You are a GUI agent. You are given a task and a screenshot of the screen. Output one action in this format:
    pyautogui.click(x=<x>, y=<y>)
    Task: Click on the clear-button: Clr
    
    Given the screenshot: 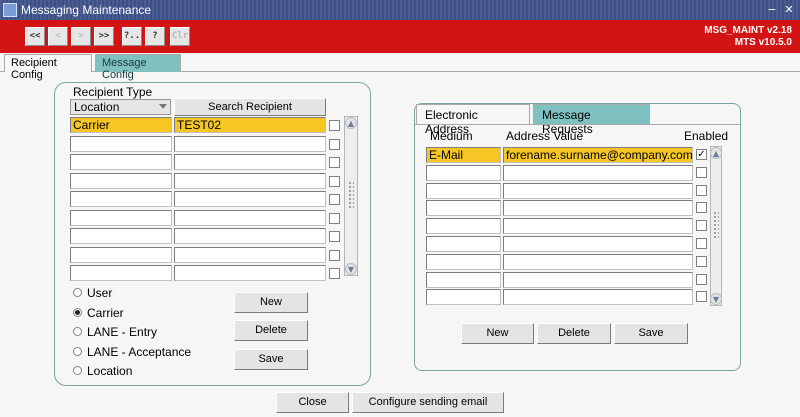 What is the action you would take?
    pyautogui.click(x=180, y=36)
    